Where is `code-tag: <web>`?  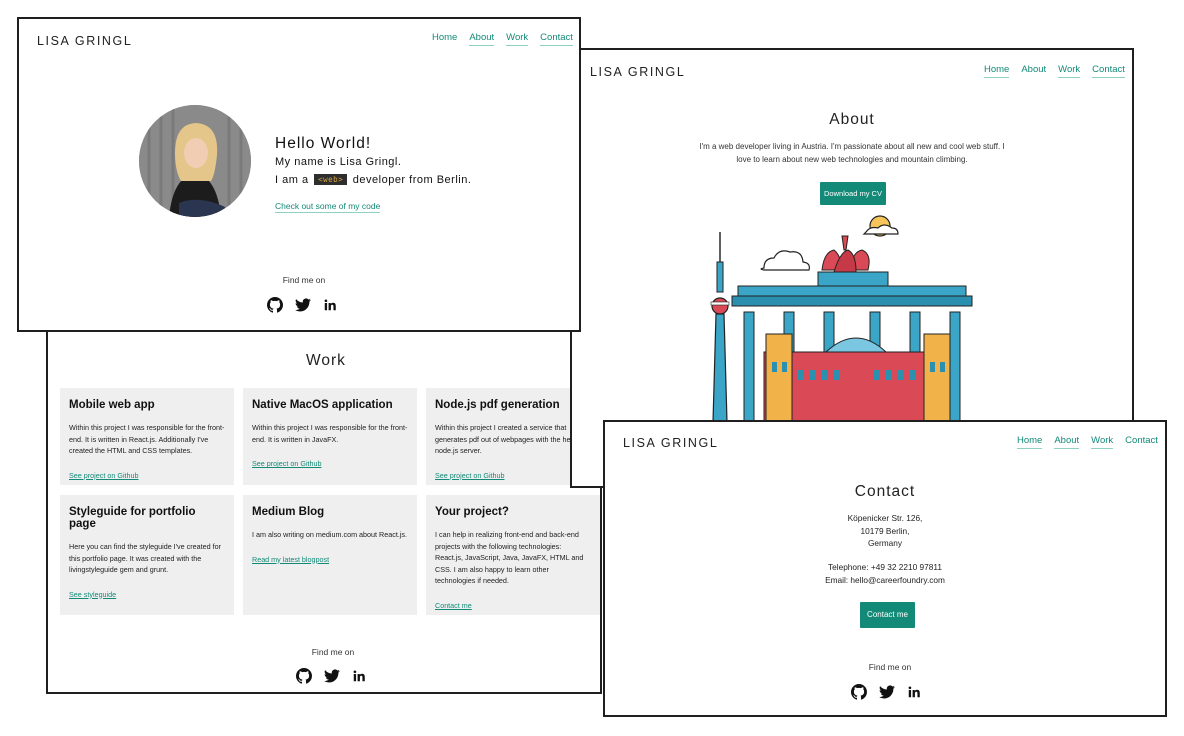 code-tag: <web> is located at coordinates (331, 179).